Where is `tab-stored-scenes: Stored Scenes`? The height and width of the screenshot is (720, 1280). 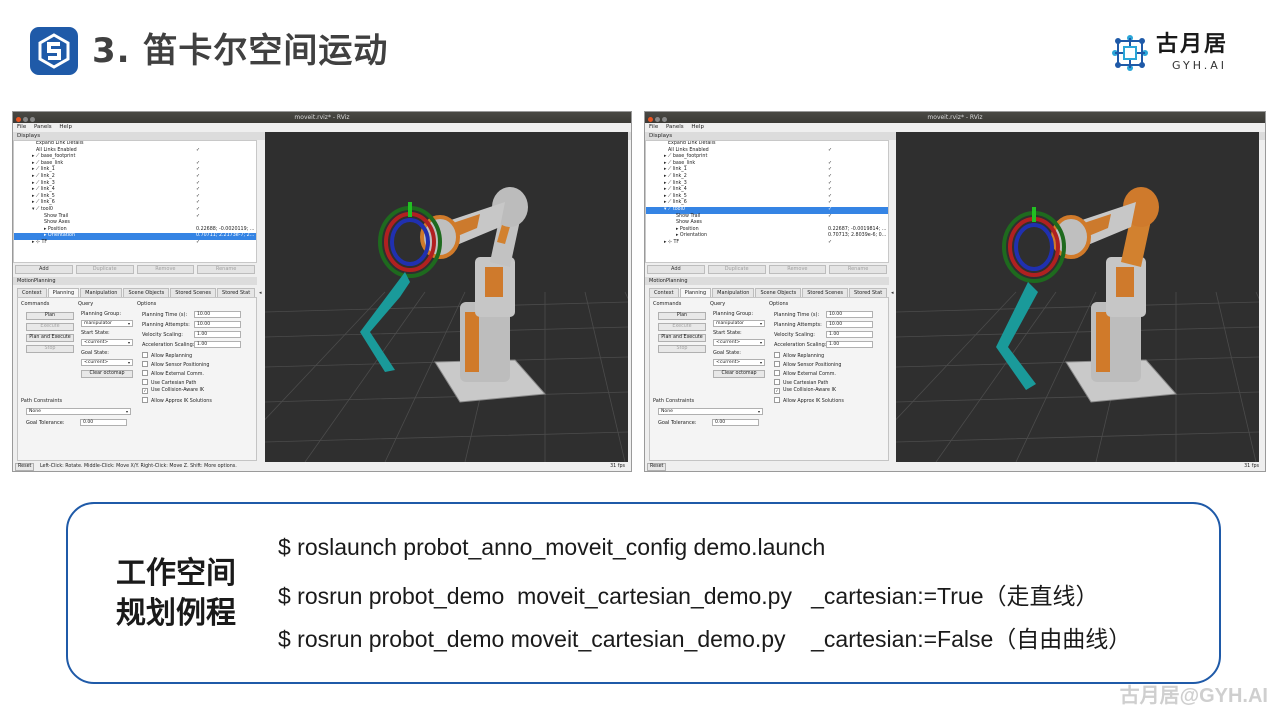
tab-stored-scenes: Stored Scenes is located at coordinates (825, 292).